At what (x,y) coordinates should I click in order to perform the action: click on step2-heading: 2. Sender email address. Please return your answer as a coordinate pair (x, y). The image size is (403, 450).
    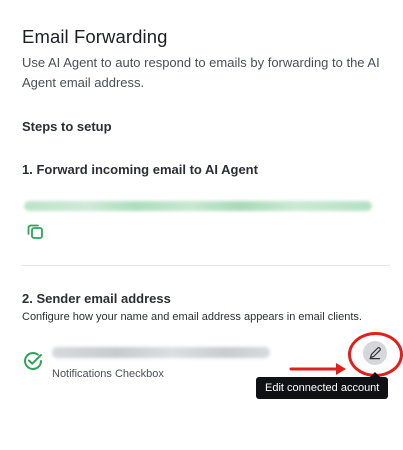
    Looking at the image, I should click on (96, 298).